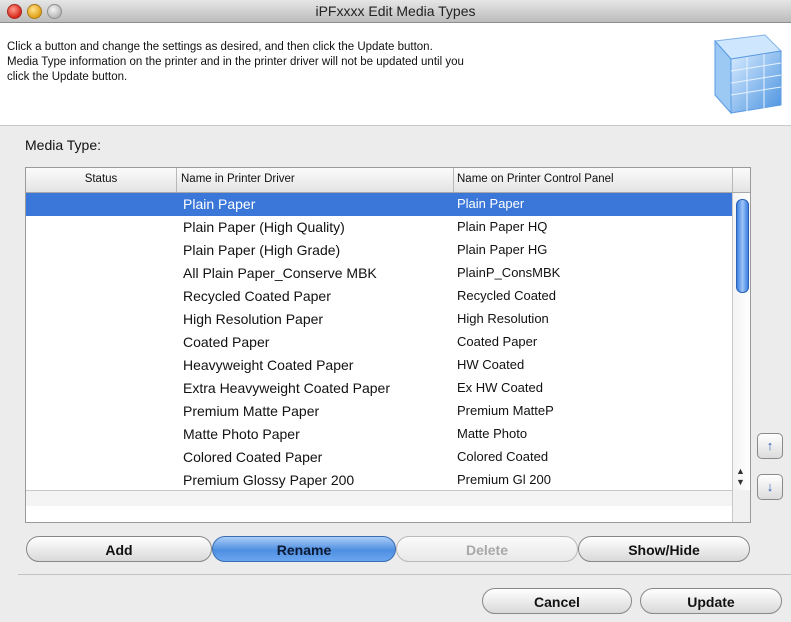 The height and width of the screenshot is (622, 791). Describe the element at coordinates (251, 411) in the screenshot. I see `driver-name-cell: Premium Matte Paper` at that location.